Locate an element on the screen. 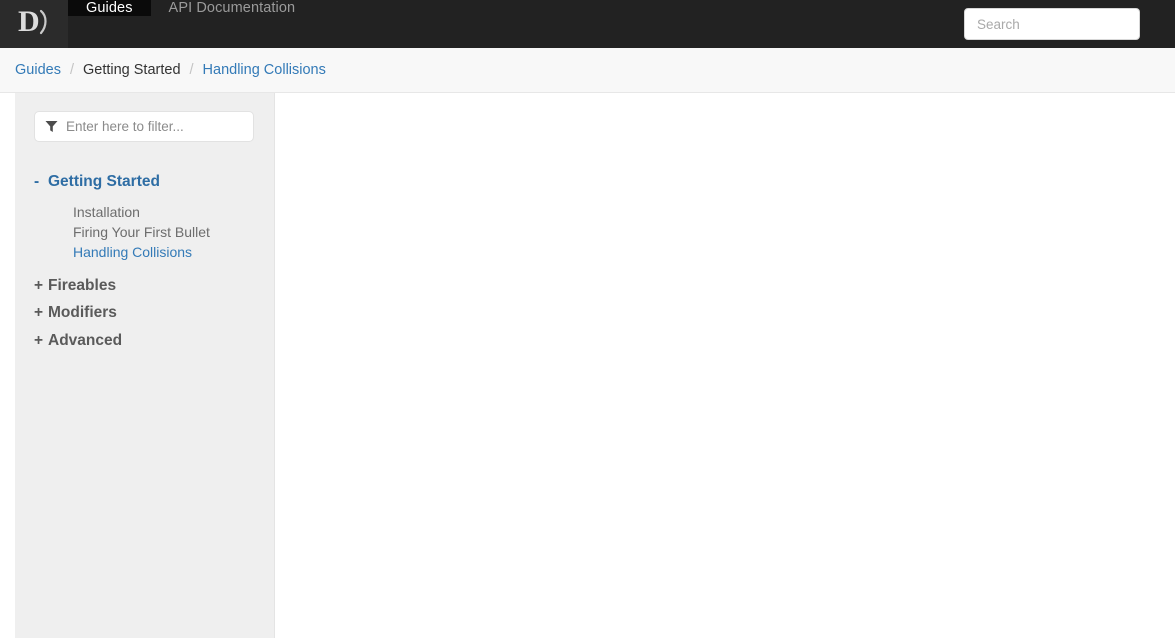 Image resolution: width=1175 pixels, height=638 pixels. nav-item-api-documentation: API Documentation is located at coordinates (232, 24).